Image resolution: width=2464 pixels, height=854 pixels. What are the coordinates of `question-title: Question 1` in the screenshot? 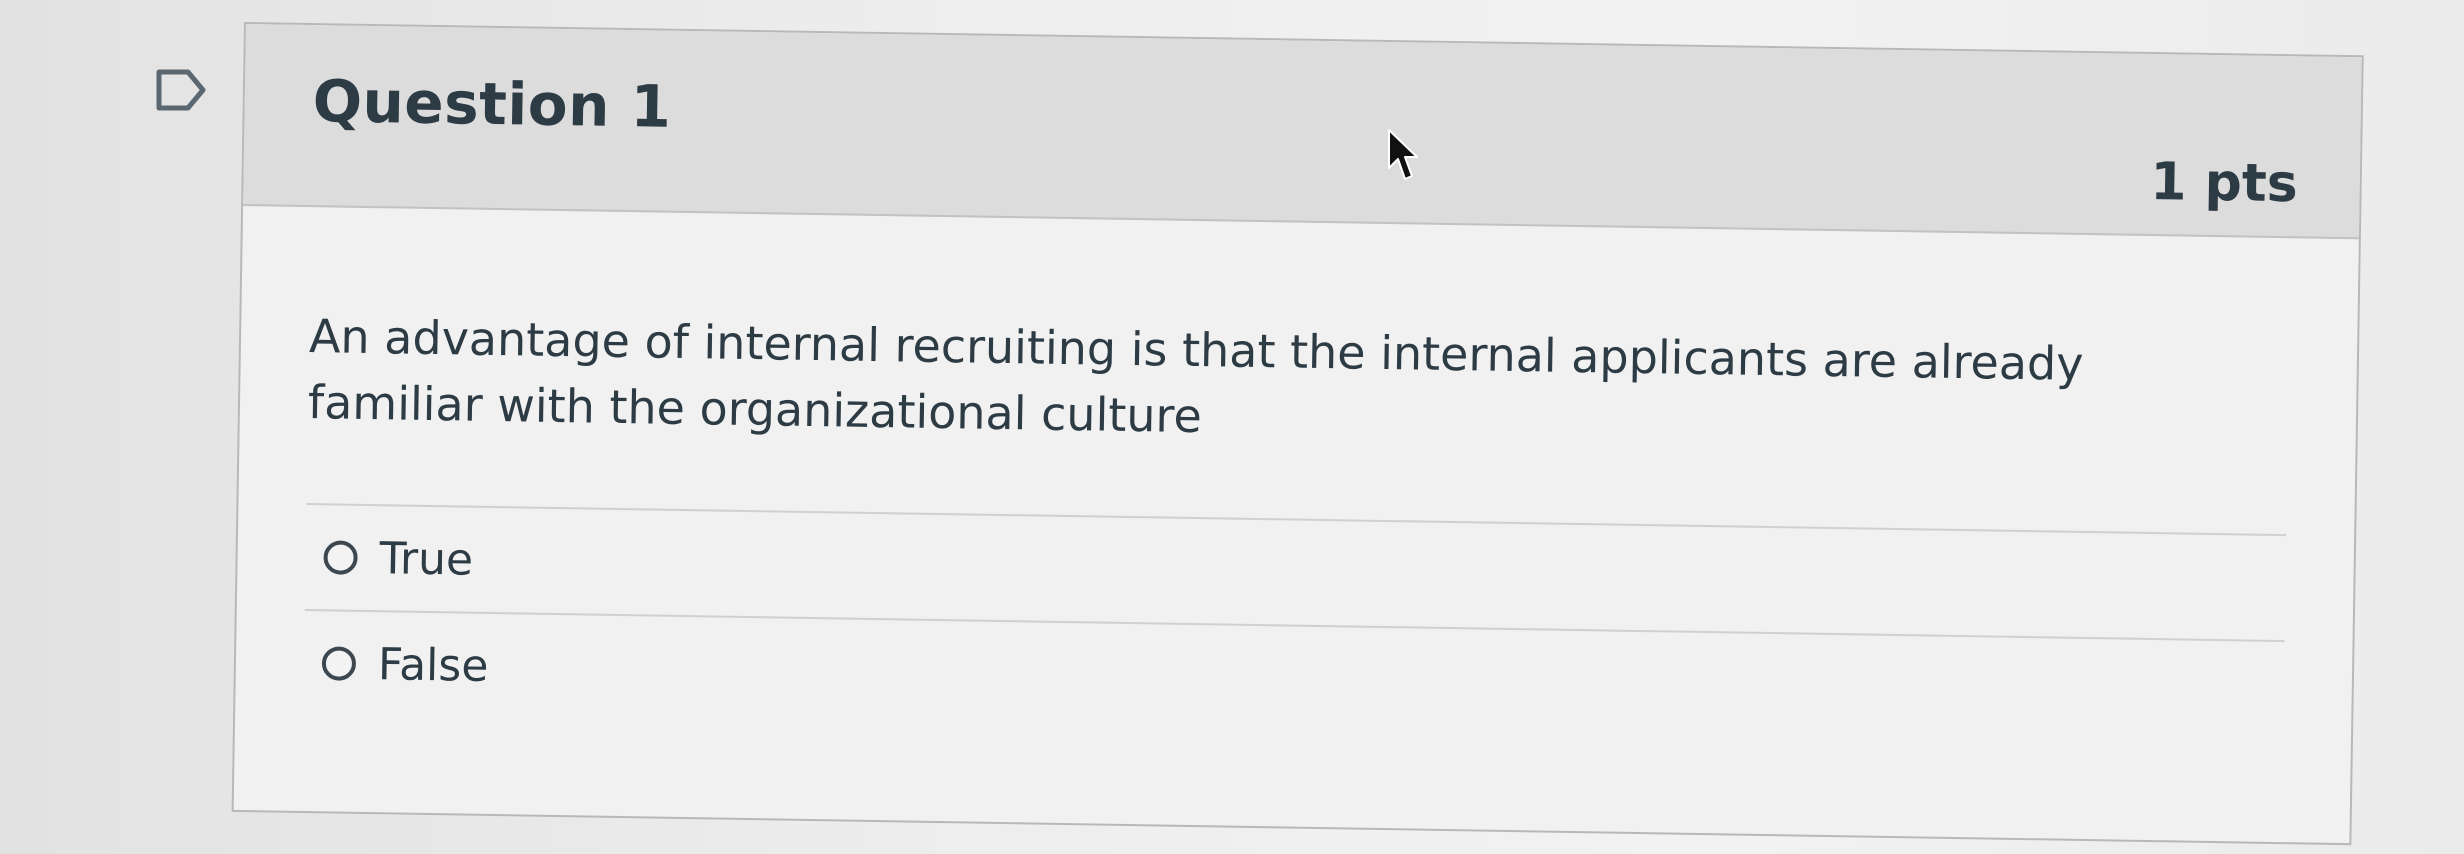 It's located at (492, 104).